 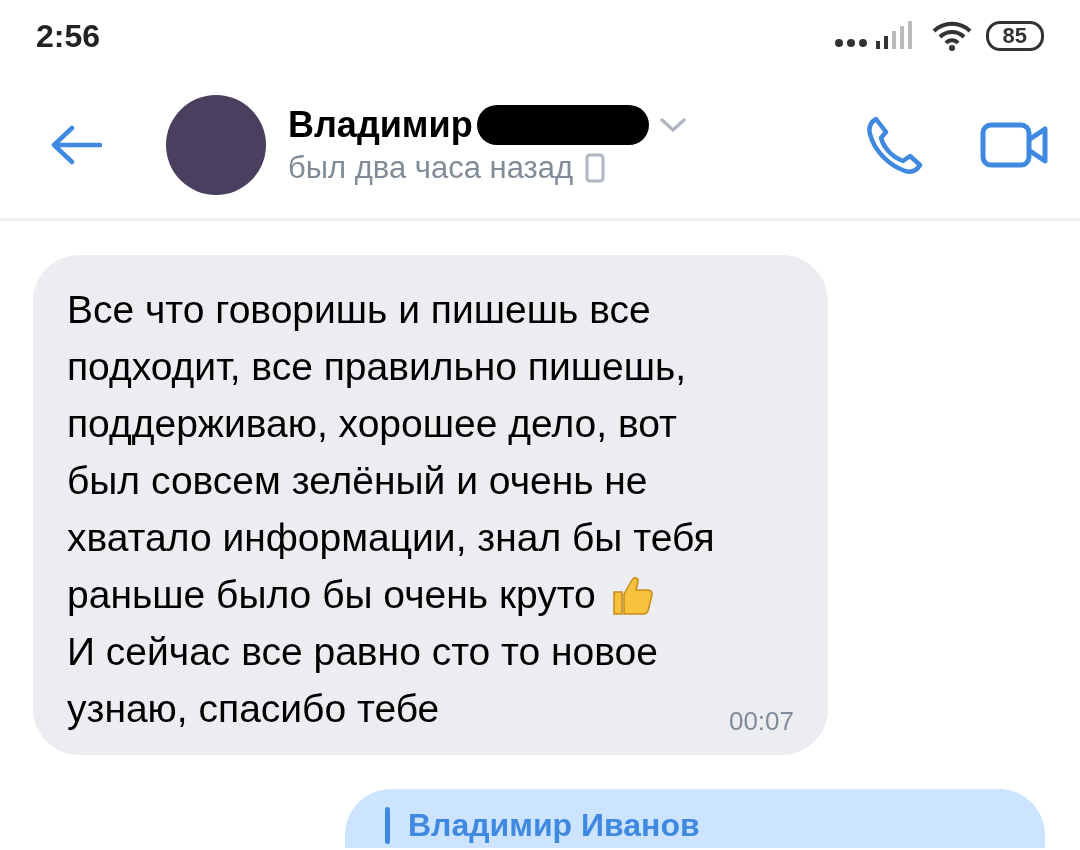 I want to click on status-time: 2:56, so click(x=68, y=36).